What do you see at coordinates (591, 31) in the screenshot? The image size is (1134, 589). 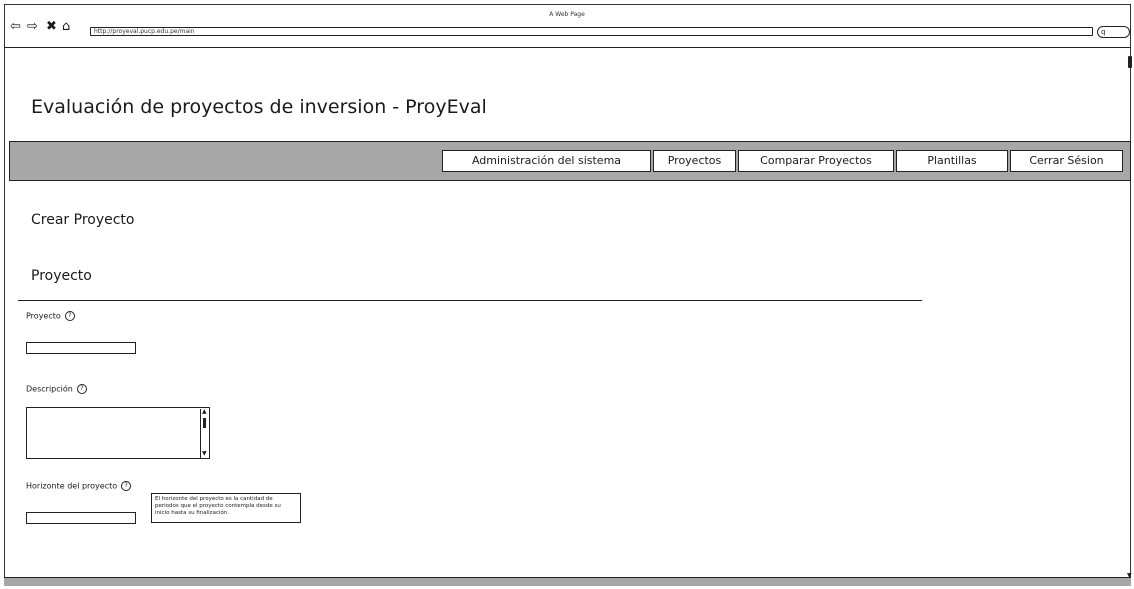 I see `url-bar: http://proyeval.pucp.edu.pe/main` at bounding box center [591, 31].